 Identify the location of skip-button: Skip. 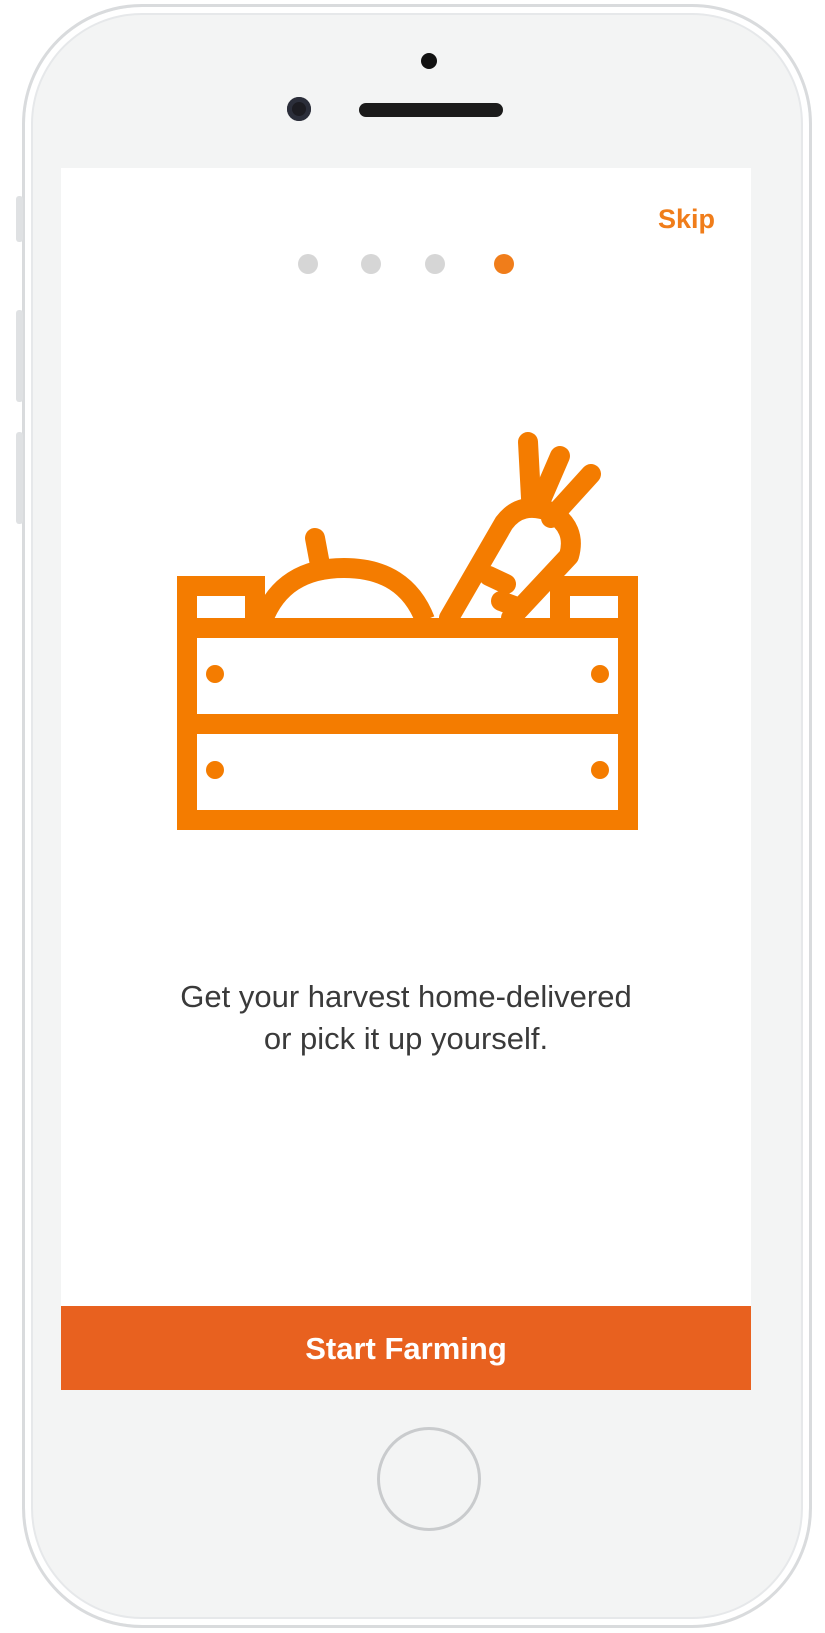
(686, 219).